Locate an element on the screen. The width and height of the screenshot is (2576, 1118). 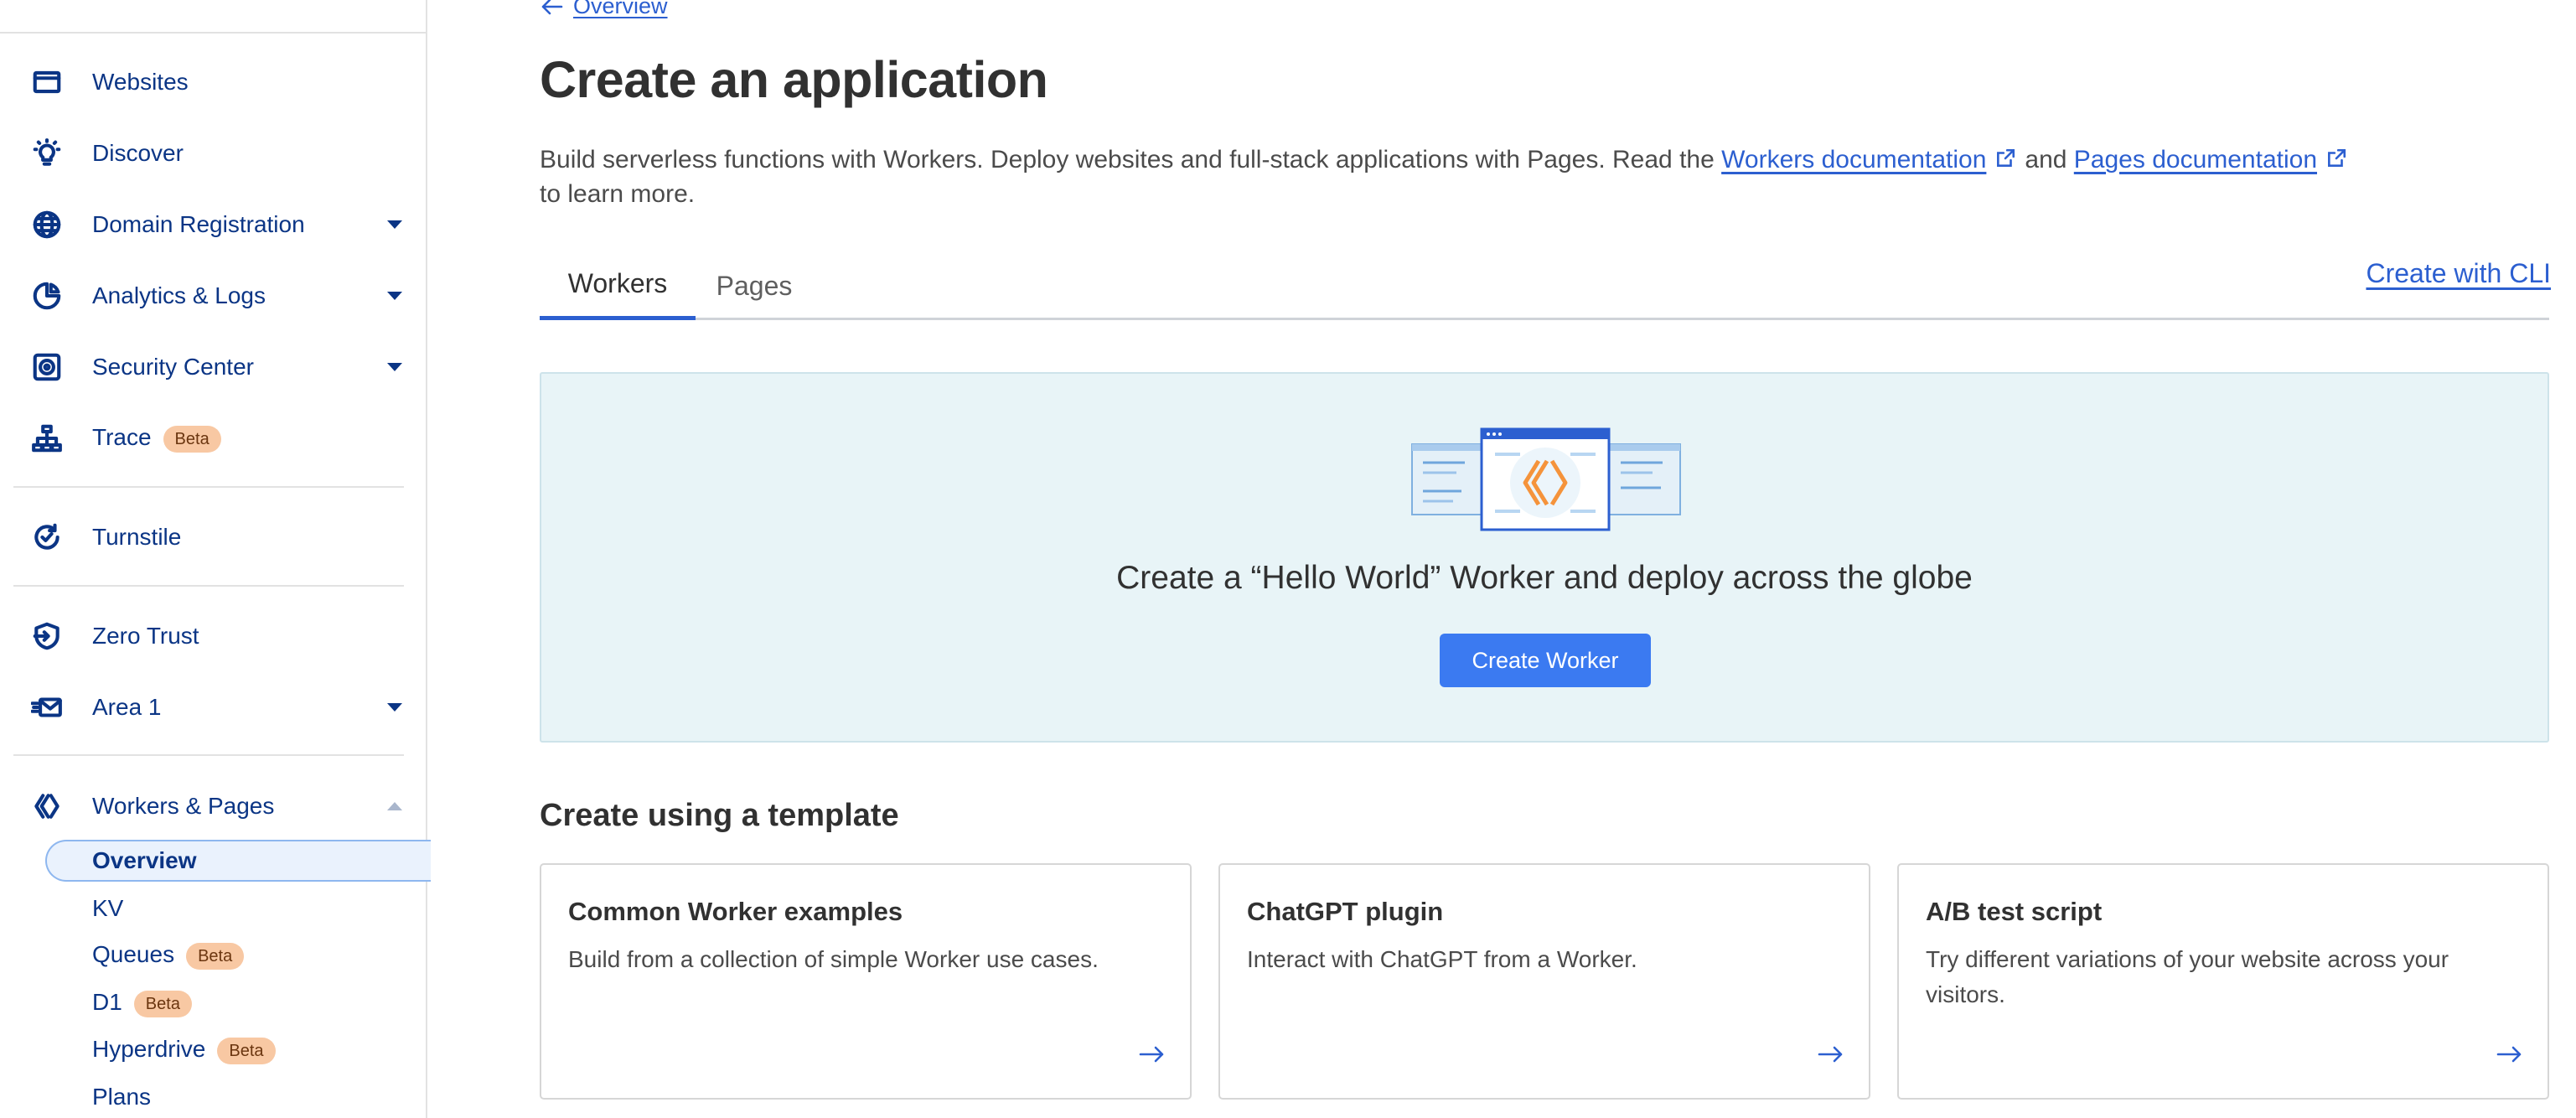
sidebar-item-analytics-logs: Analytics & Logs is located at coordinates (213, 296).